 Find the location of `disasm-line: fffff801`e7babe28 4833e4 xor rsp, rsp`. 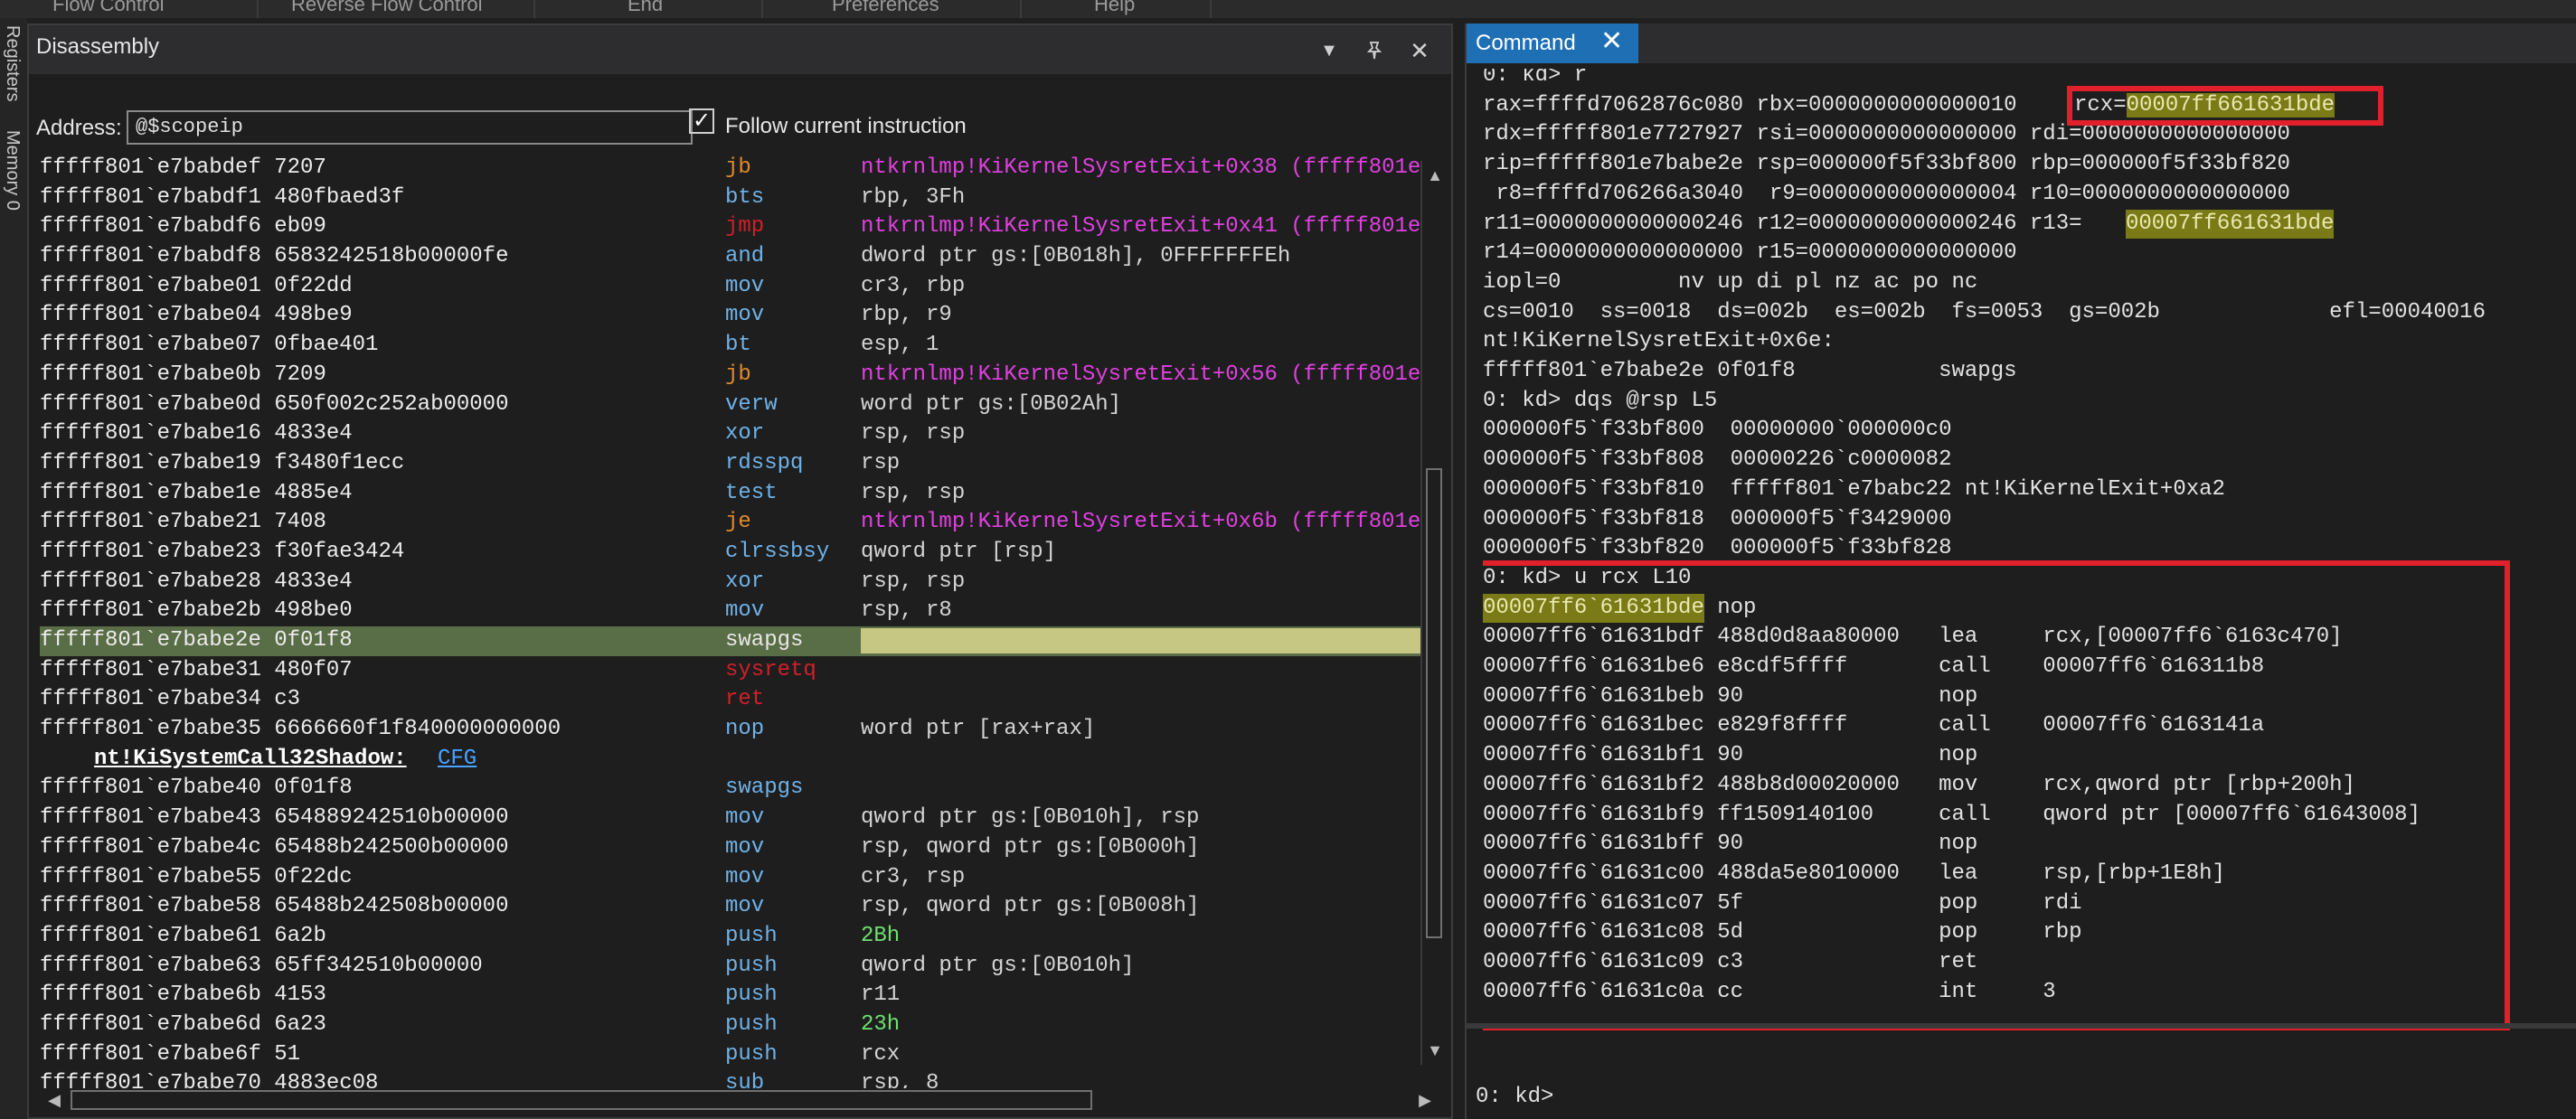

disasm-line: fffff801`e7babe28 4833e4 xor rsp, rsp is located at coordinates (736, 582).